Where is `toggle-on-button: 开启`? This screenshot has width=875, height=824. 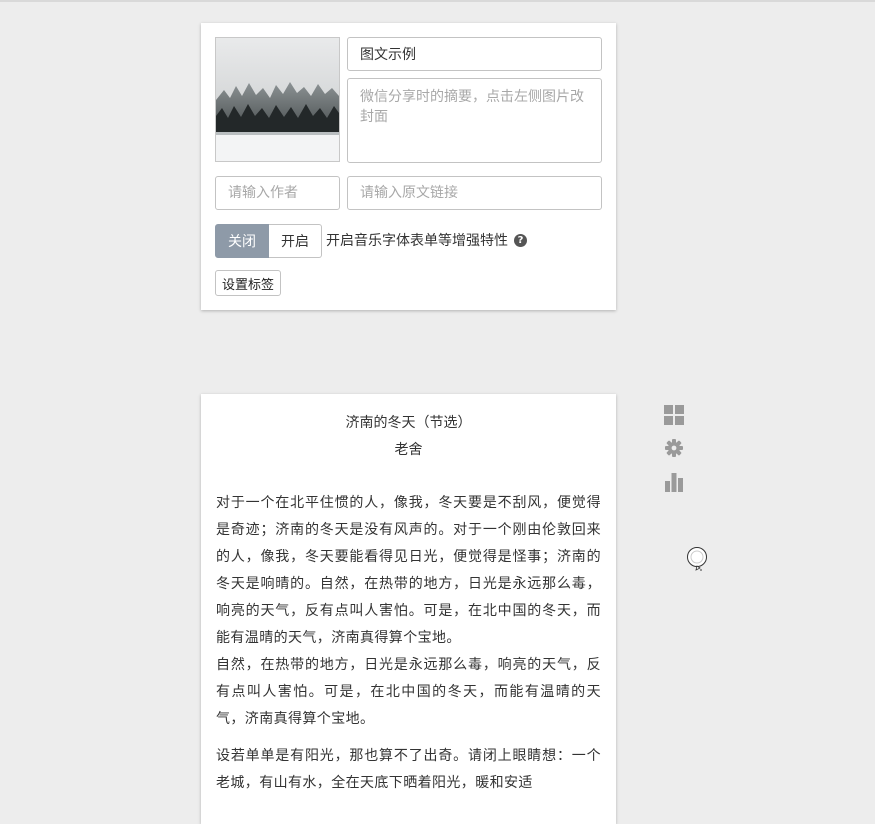
toggle-on-button: 开启 is located at coordinates (295, 241).